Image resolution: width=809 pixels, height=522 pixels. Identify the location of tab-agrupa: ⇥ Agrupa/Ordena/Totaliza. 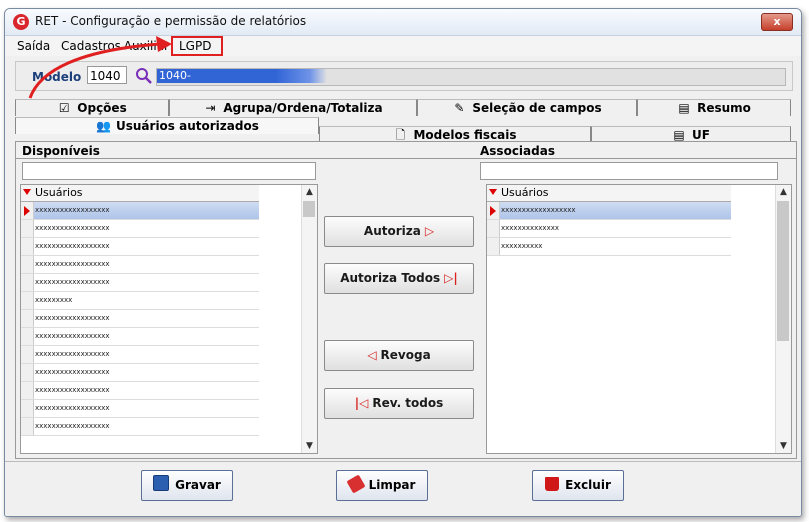
(293, 107).